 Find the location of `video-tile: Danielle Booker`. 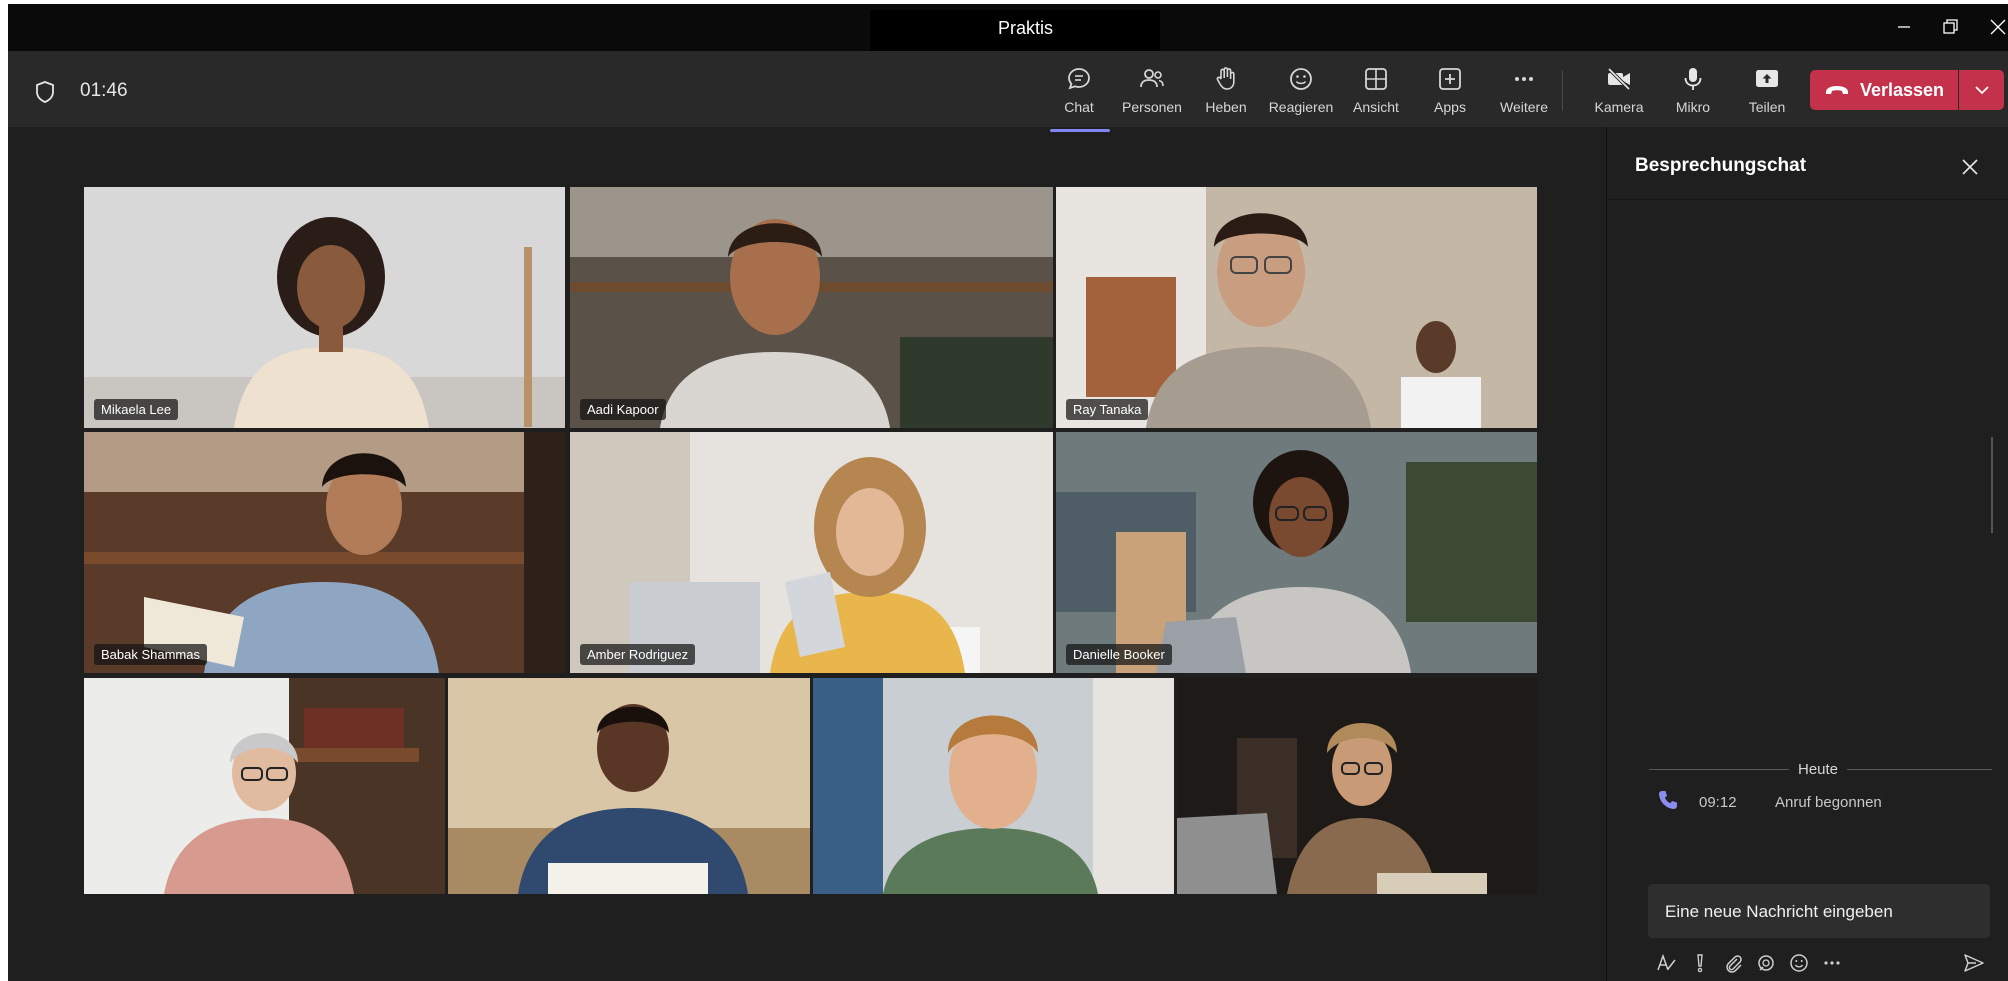

video-tile: Danielle Booker is located at coordinates (1296, 552).